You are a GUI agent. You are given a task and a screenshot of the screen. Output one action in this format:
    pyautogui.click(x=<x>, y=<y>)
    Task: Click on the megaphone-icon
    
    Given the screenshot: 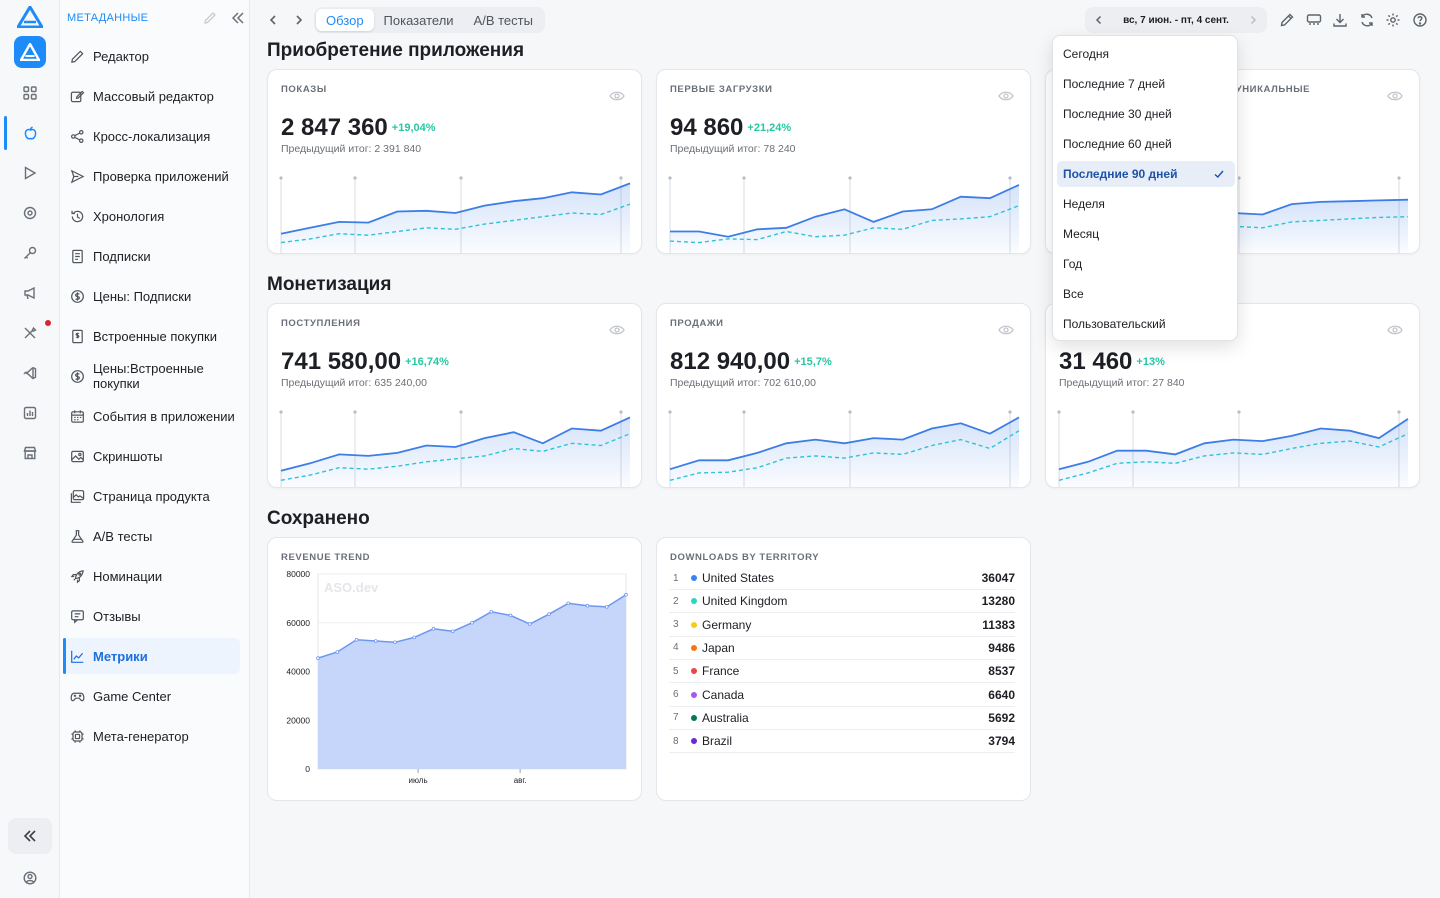 What is the action you would take?
    pyautogui.click(x=30, y=293)
    